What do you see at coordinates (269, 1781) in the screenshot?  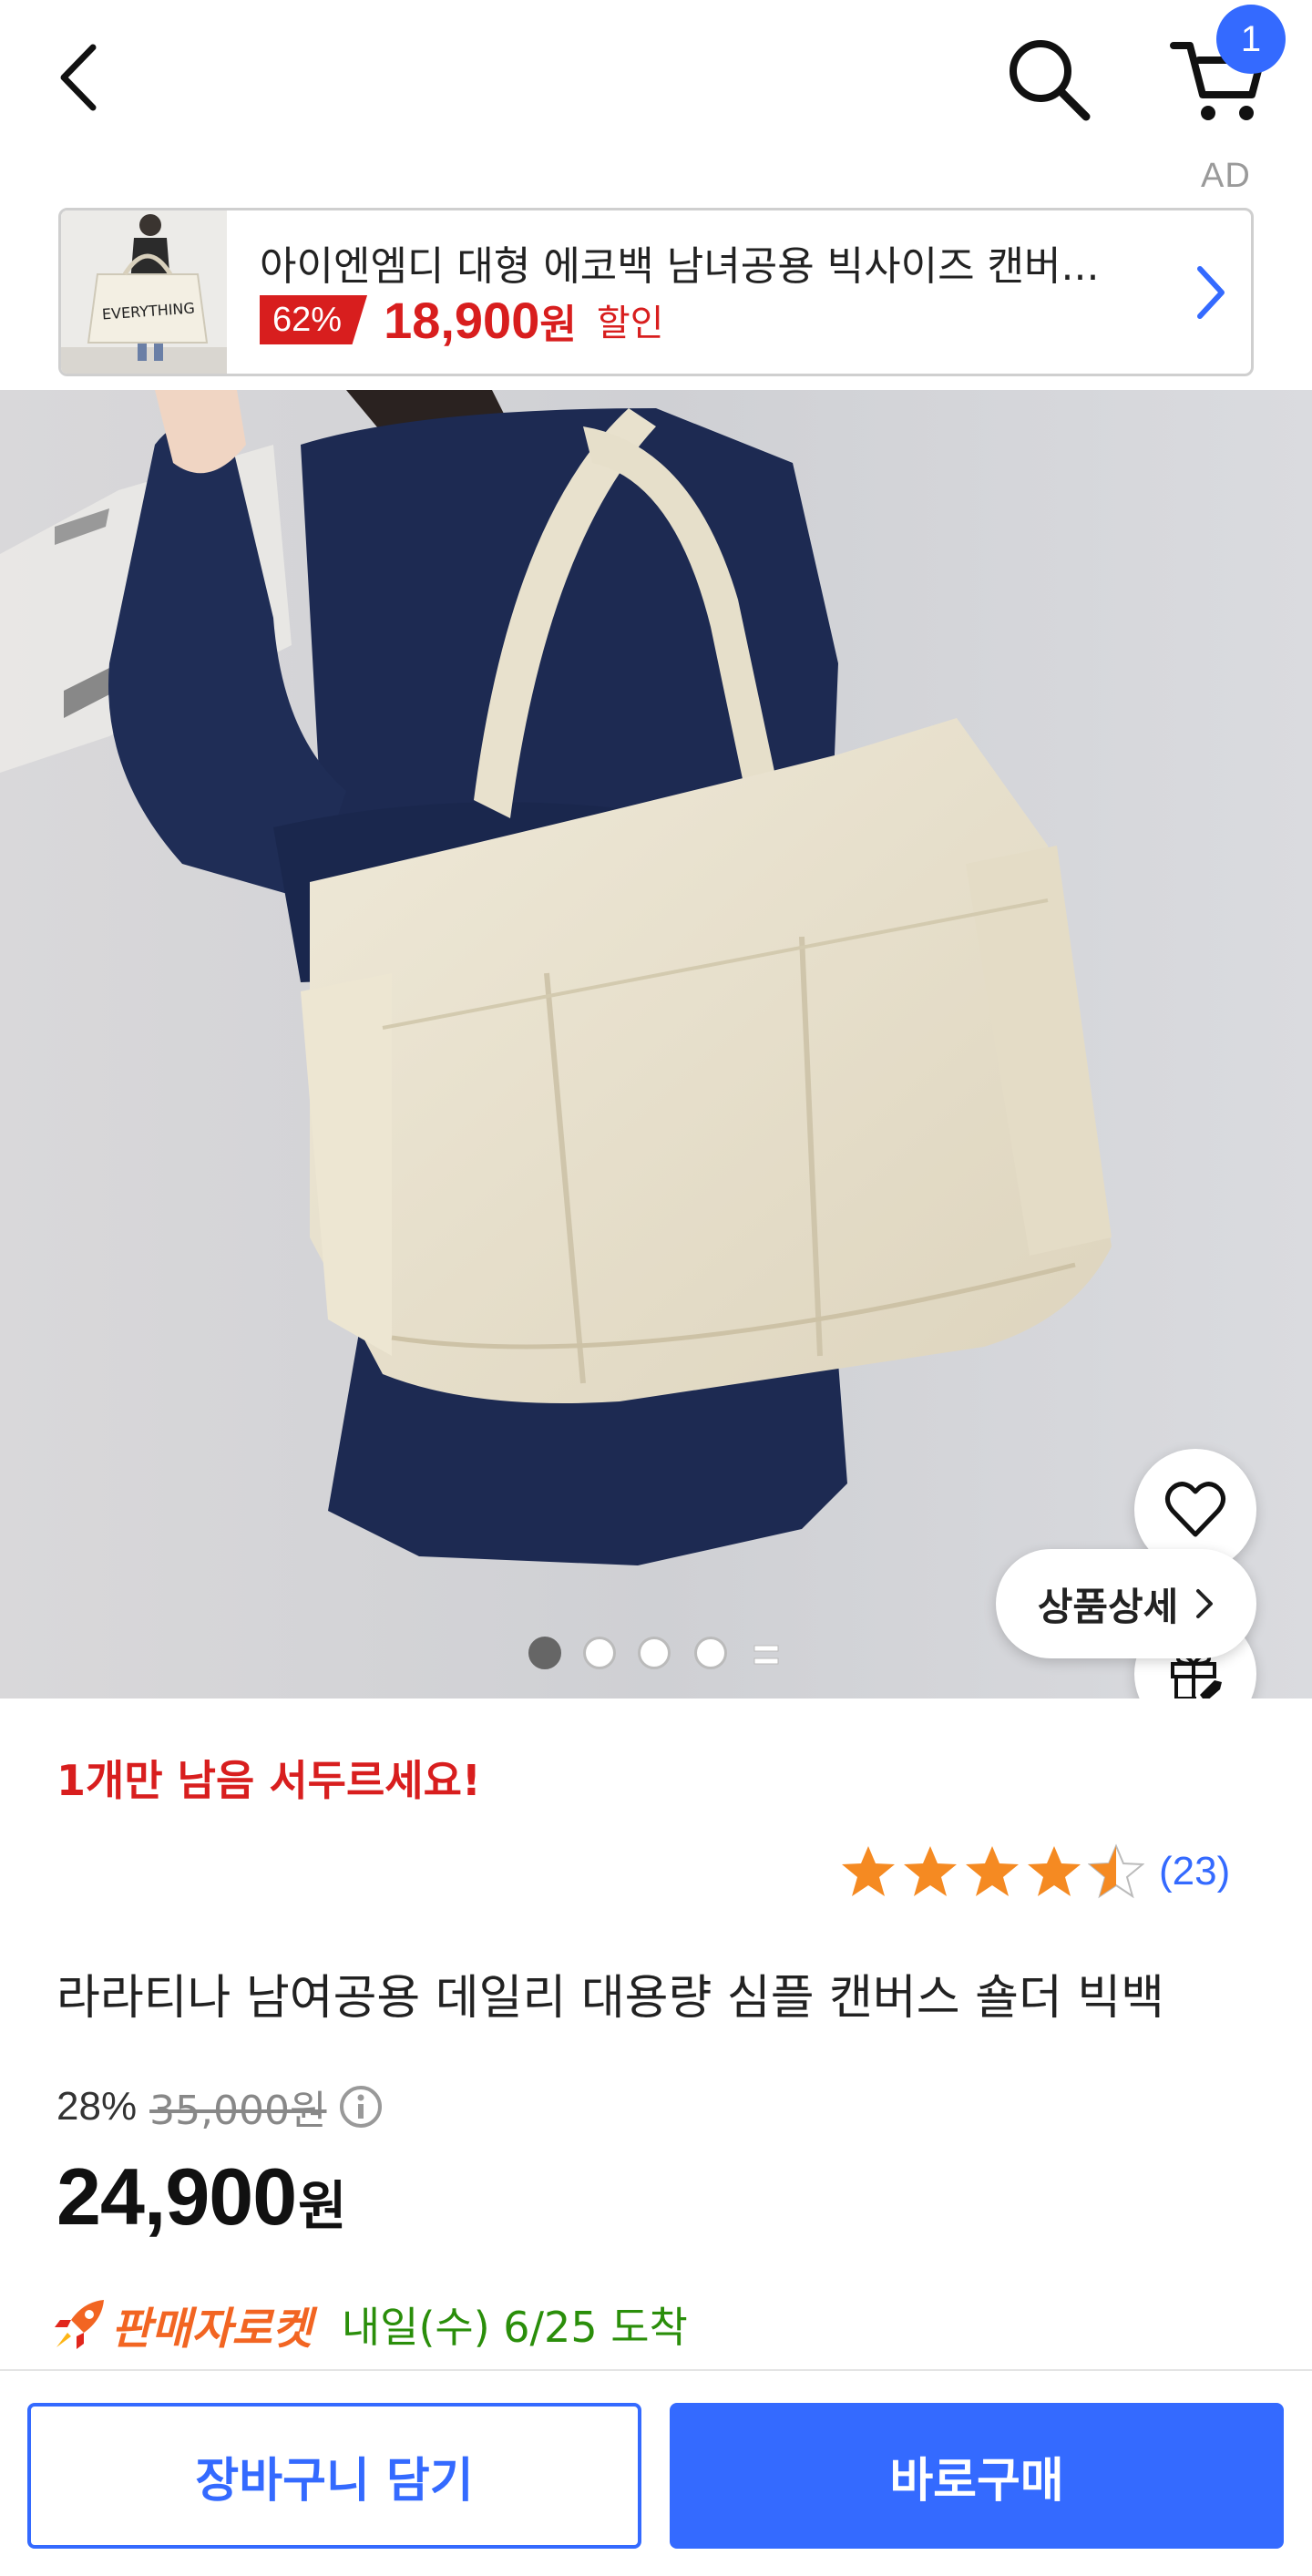 I see `stock-alert: 1개만 남음 서두르세요!` at bounding box center [269, 1781].